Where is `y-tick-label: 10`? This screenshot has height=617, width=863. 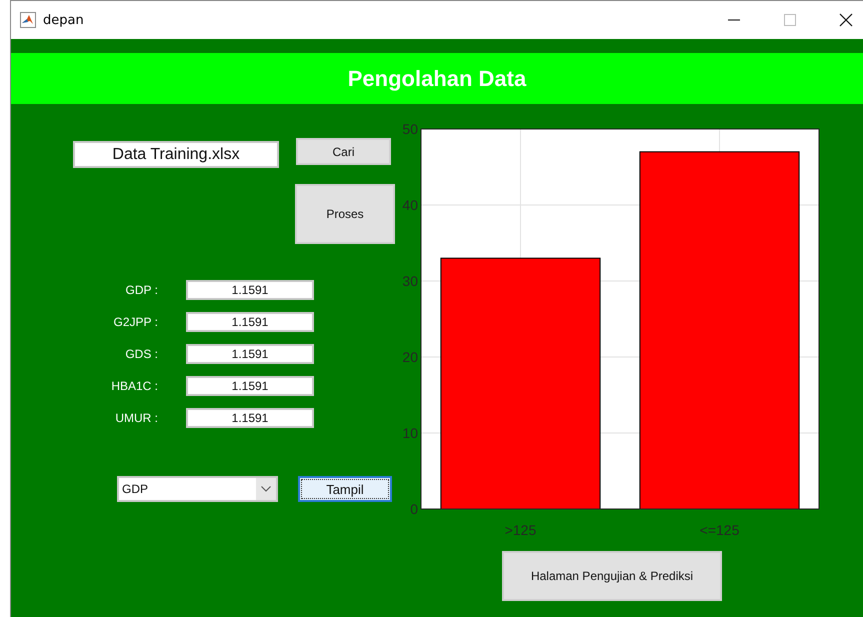
y-tick-label: 10 is located at coordinates (410, 433).